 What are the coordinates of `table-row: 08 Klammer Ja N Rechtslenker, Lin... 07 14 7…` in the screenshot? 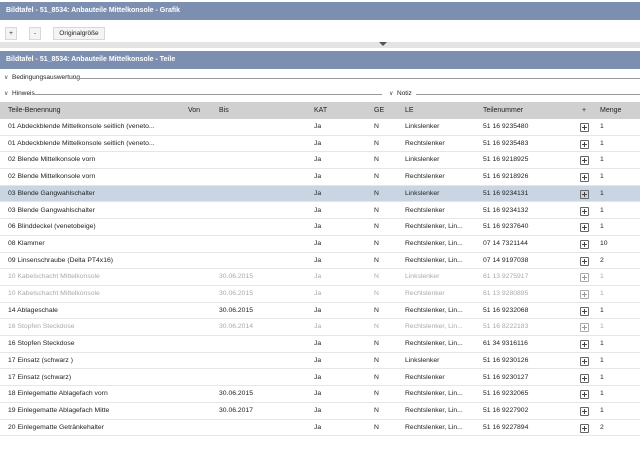 It's located at (320, 244).